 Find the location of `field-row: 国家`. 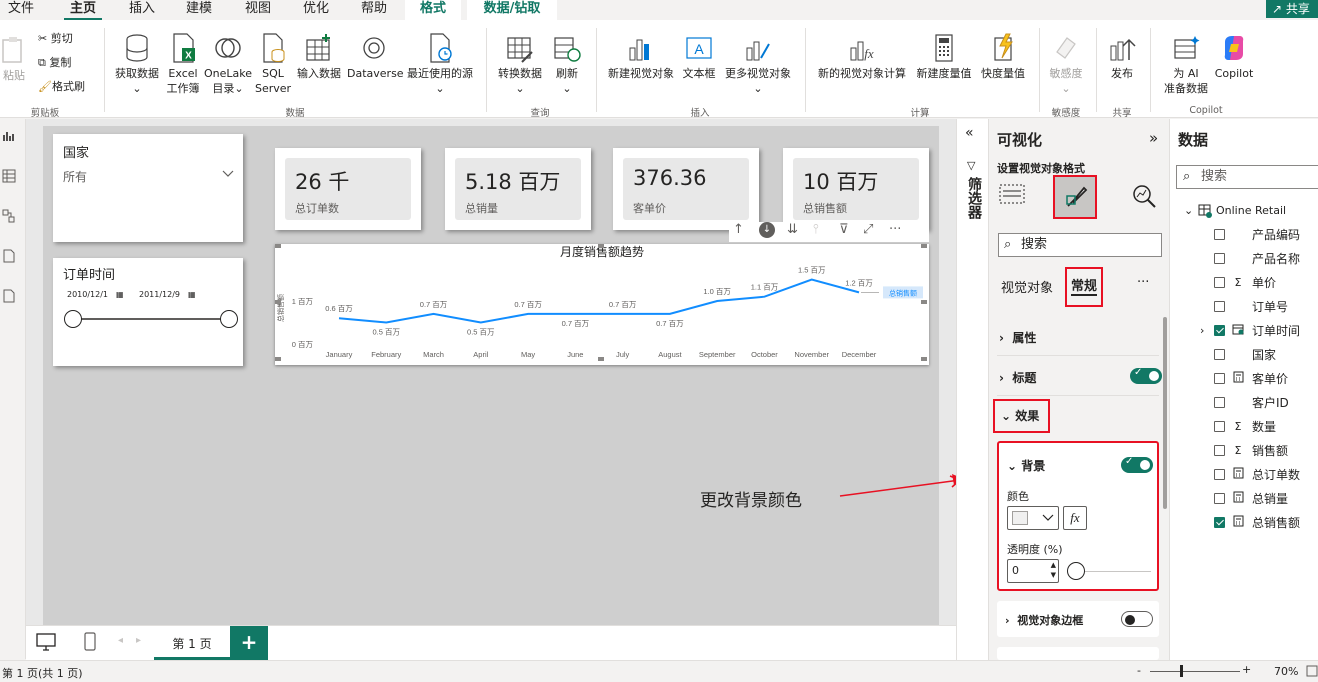

field-row: 国家 is located at coordinates (1244, 355).